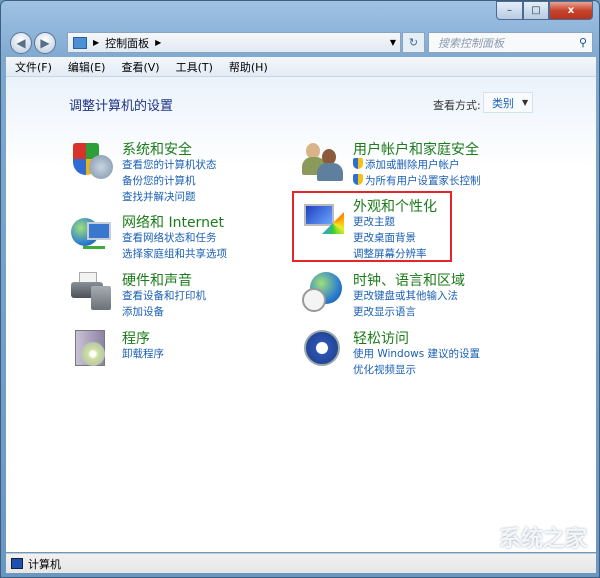 The image size is (600, 578). What do you see at coordinates (509, 10) in the screenshot?
I see `minimize-button: –` at bounding box center [509, 10].